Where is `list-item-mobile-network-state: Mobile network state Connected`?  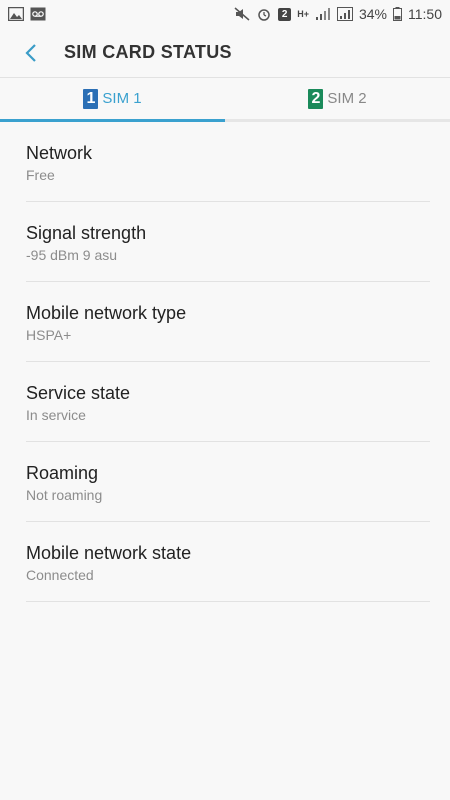 list-item-mobile-network-state: Mobile network state Connected is located at coordinates (228, 562).